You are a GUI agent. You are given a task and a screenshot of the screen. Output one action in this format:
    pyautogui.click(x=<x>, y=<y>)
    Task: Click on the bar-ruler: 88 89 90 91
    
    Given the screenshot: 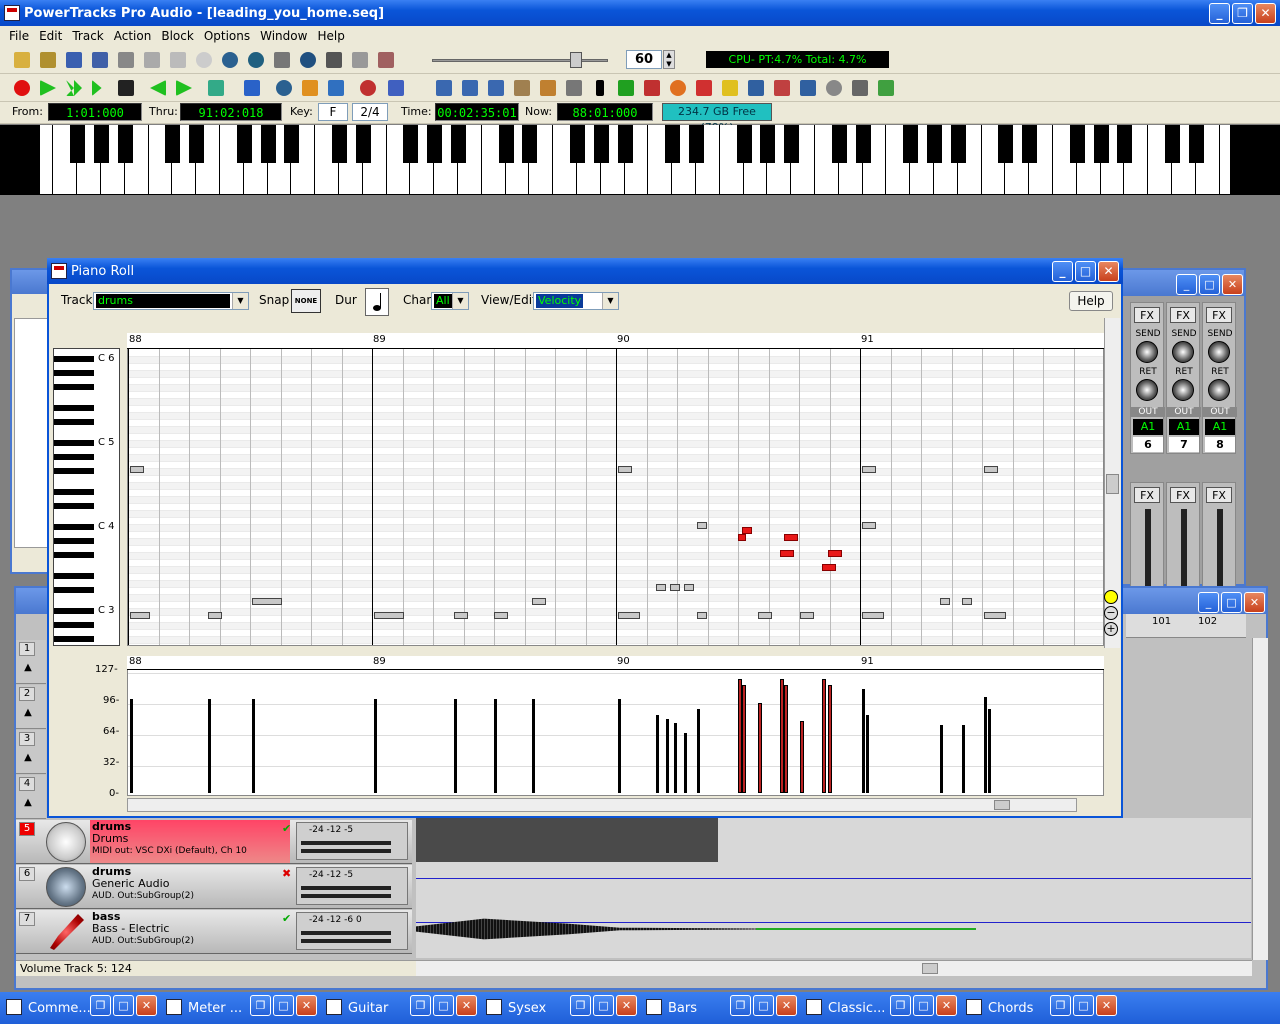 What is the action you would take?
    pyautogui.click(x=615, y=341)
    